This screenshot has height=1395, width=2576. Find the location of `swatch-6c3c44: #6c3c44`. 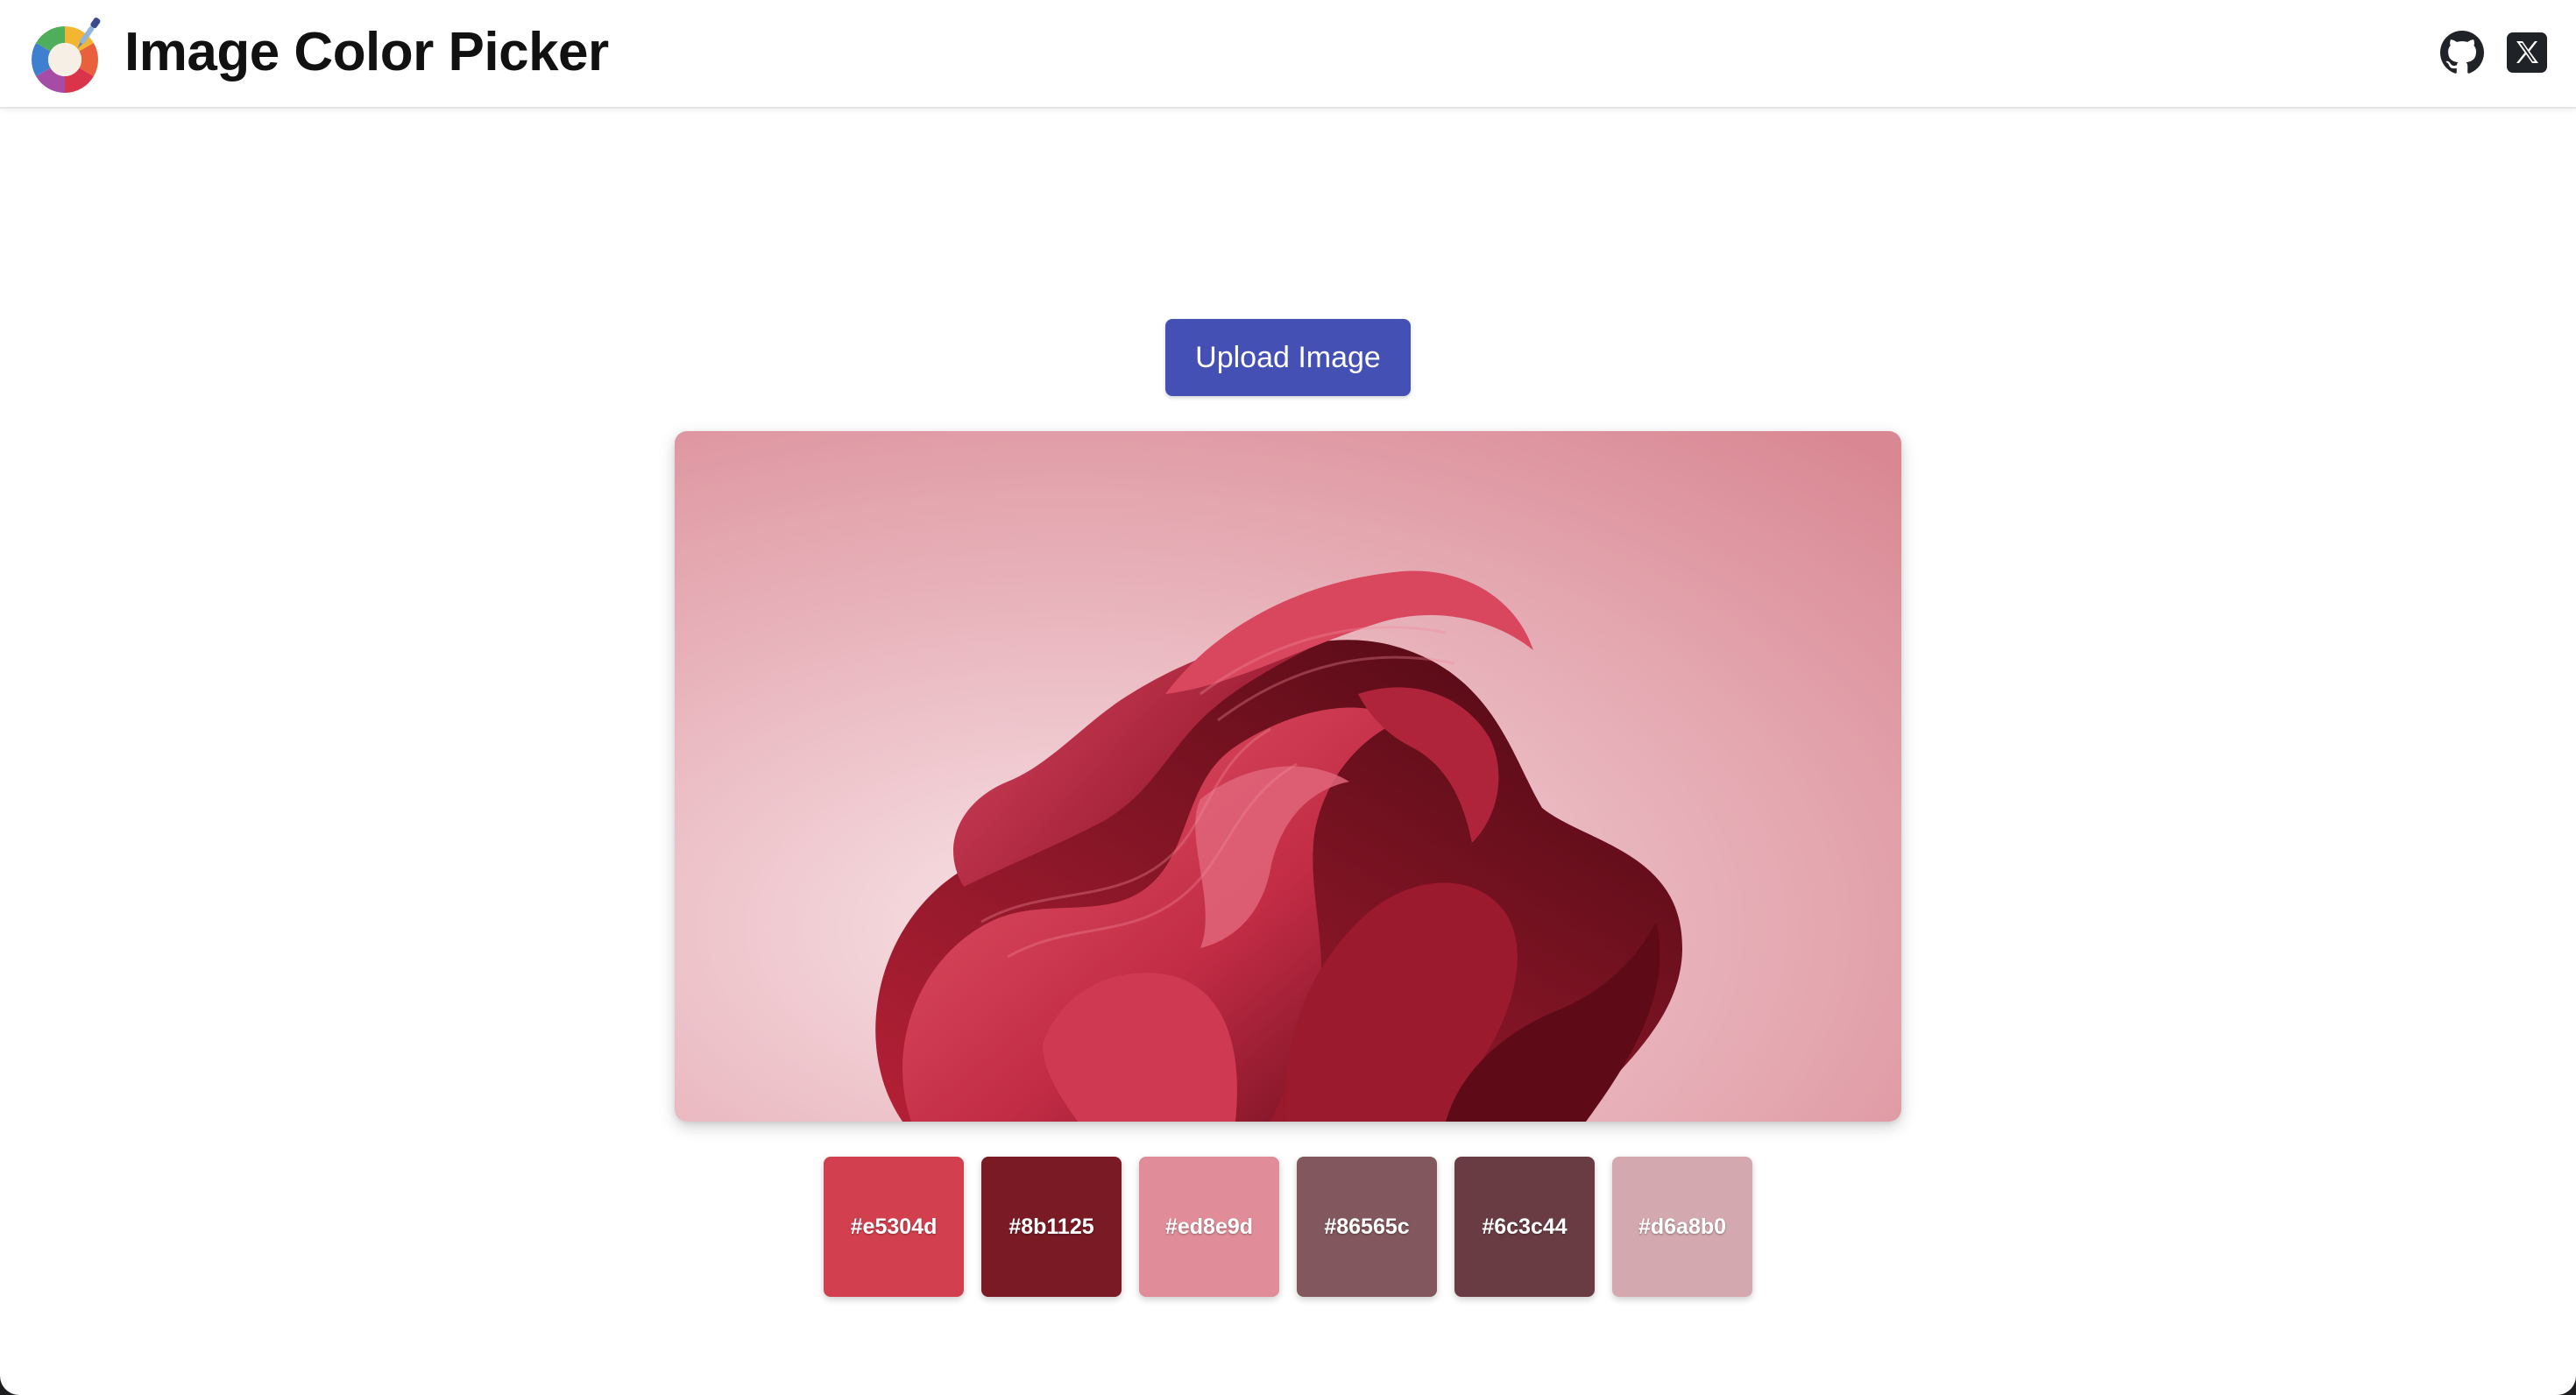

swatch-6c3c44: #6c3c44 is located at coordinates (1524, 1227).